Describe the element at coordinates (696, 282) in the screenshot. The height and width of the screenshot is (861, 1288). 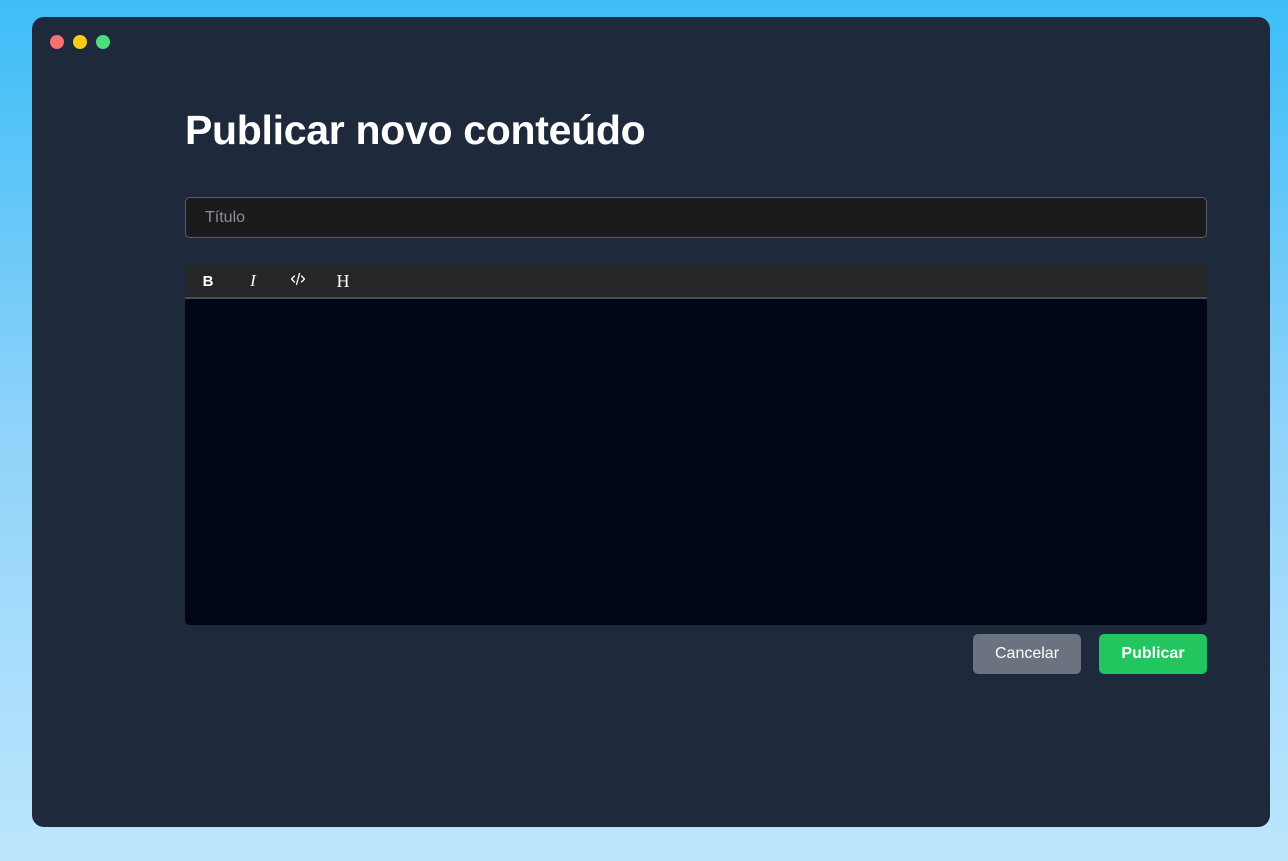
I see `editor-toolbar: B I H` at that location.